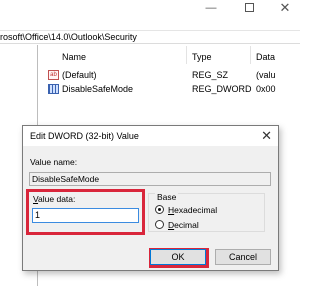 The width and height of the screenshot is (320, 286). I want to click on address-bar: rosoft\Office\14.0\Outlook\Security, so click(150, 37).